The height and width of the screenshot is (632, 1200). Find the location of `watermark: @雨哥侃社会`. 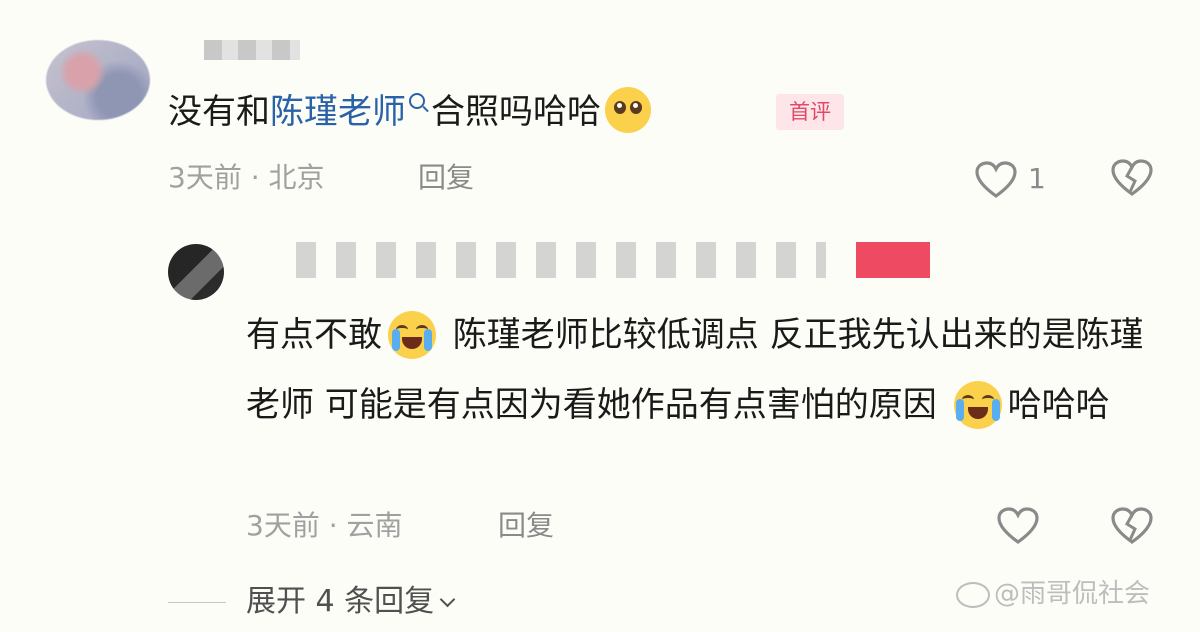

watermark: @雨哥侃社会 is located at coordinates (1053, 594).